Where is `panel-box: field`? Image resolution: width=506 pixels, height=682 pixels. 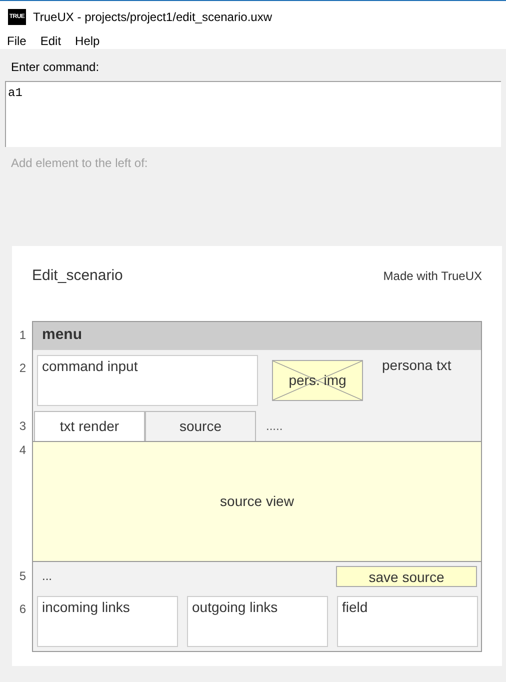
panel-box: field is located at coordinates (407, 621).